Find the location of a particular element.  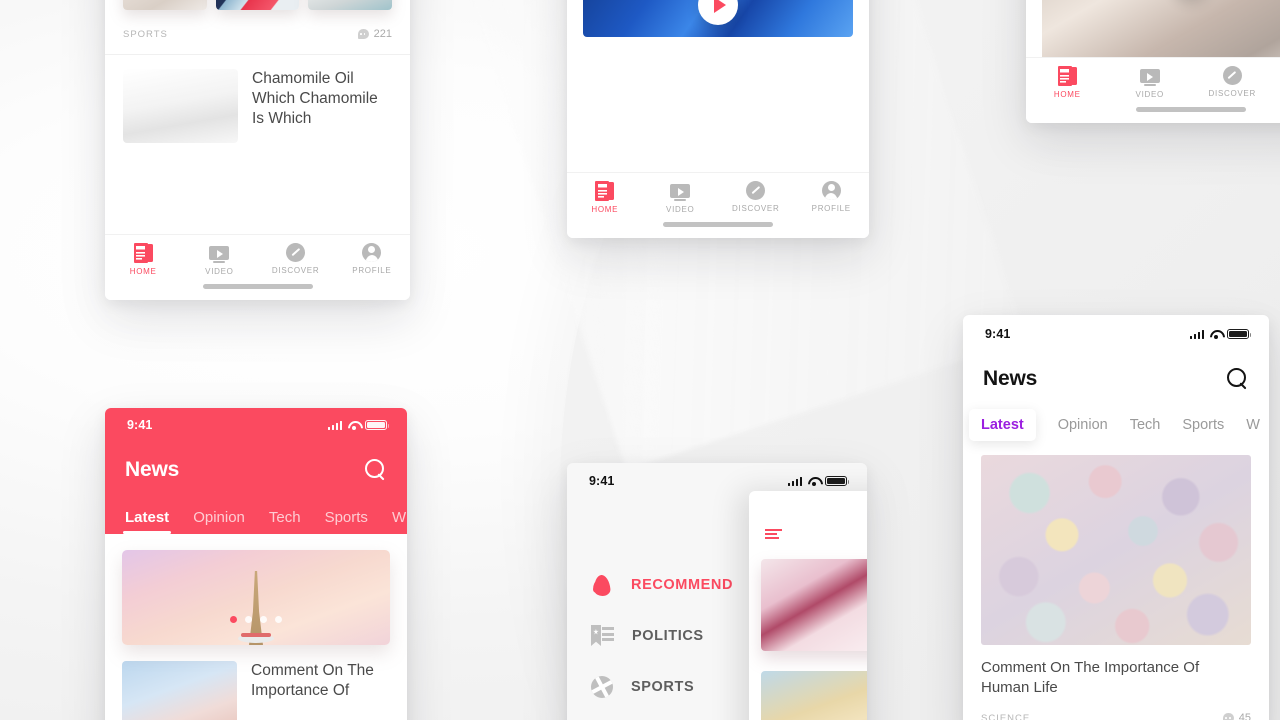

wifi-icon is located at coordinates (813, 481).